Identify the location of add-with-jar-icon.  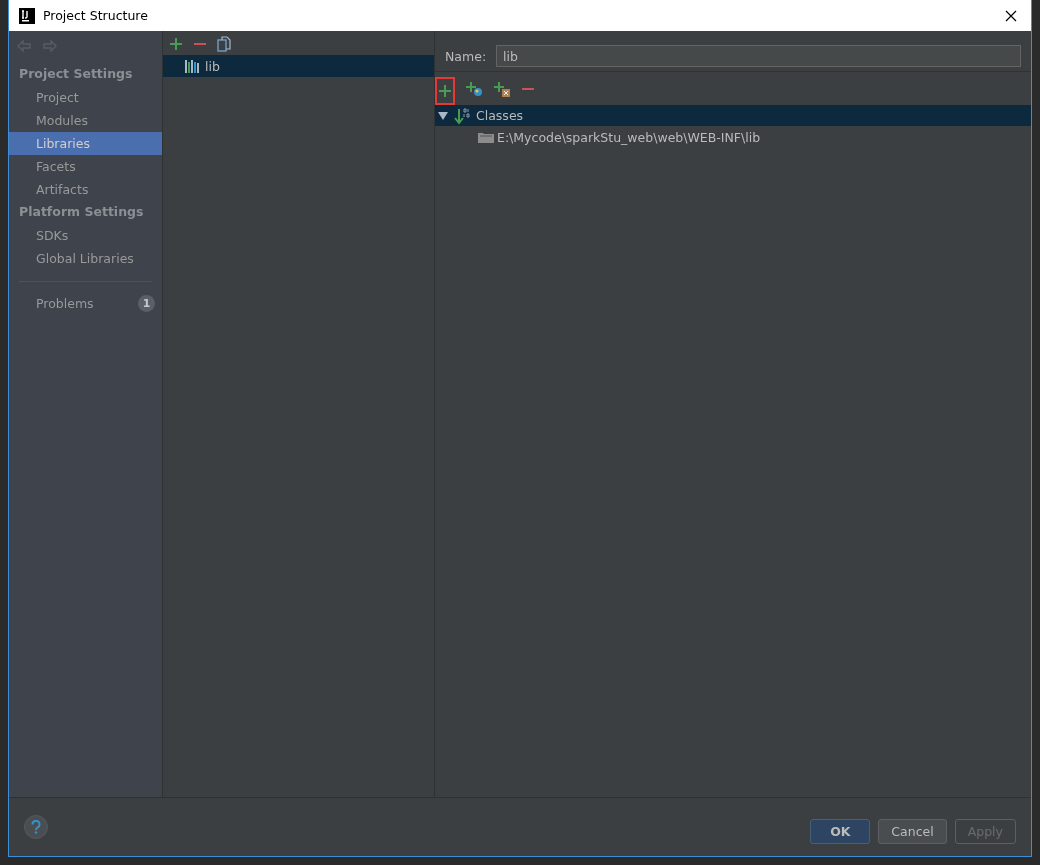
(502, 89).